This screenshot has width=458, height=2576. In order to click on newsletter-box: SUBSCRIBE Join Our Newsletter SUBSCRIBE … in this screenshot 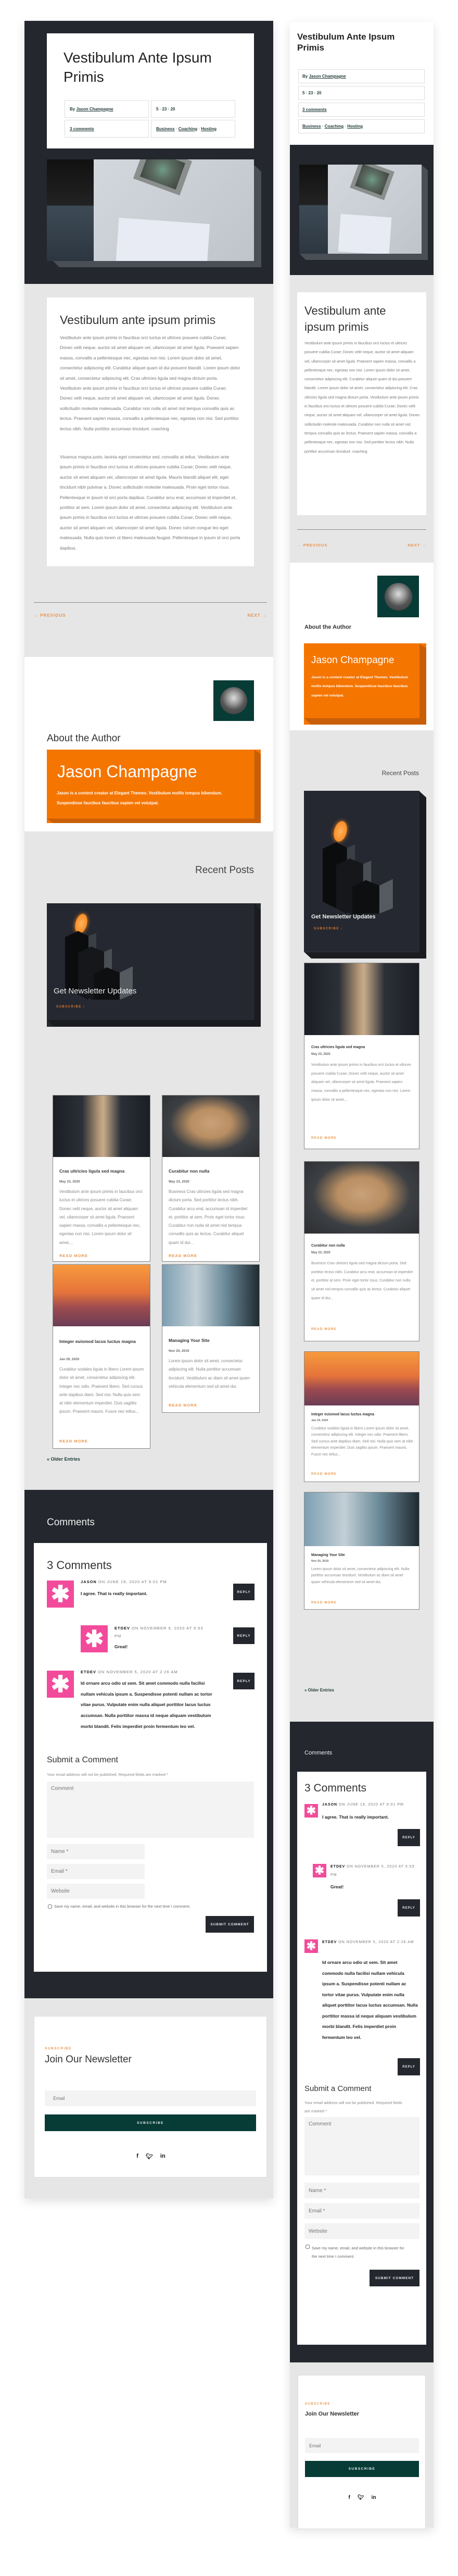, I will do `click(366, 2456)`.